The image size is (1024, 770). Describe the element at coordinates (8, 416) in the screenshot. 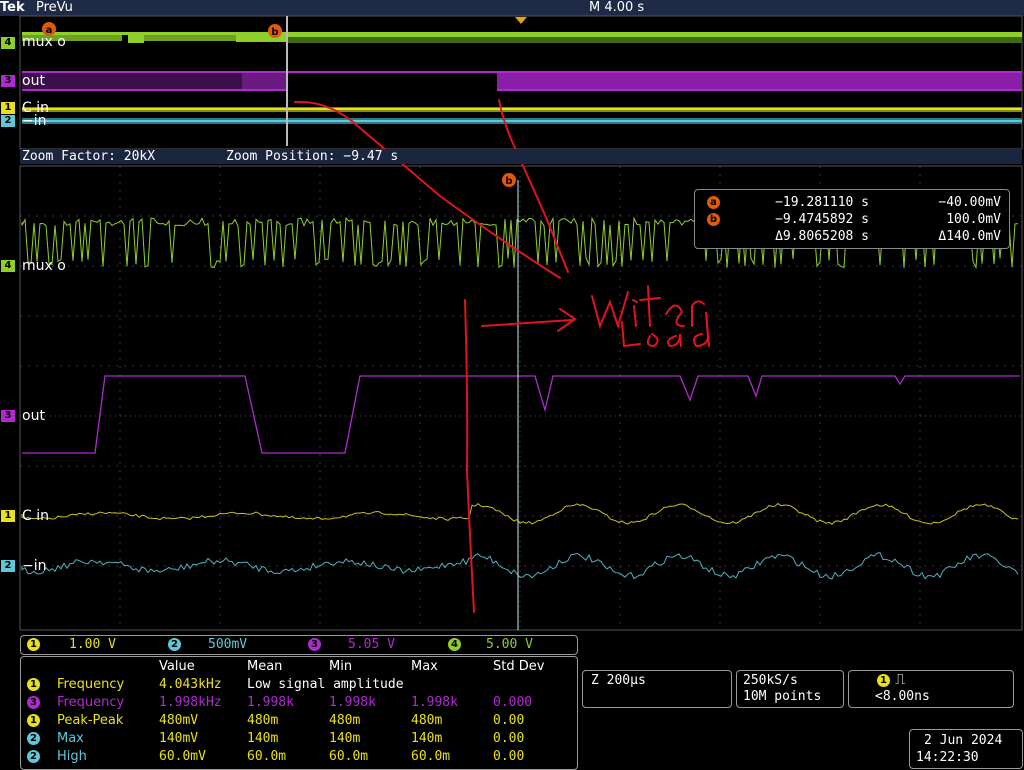

I see `ch3-ground-marker: 3` at that location.